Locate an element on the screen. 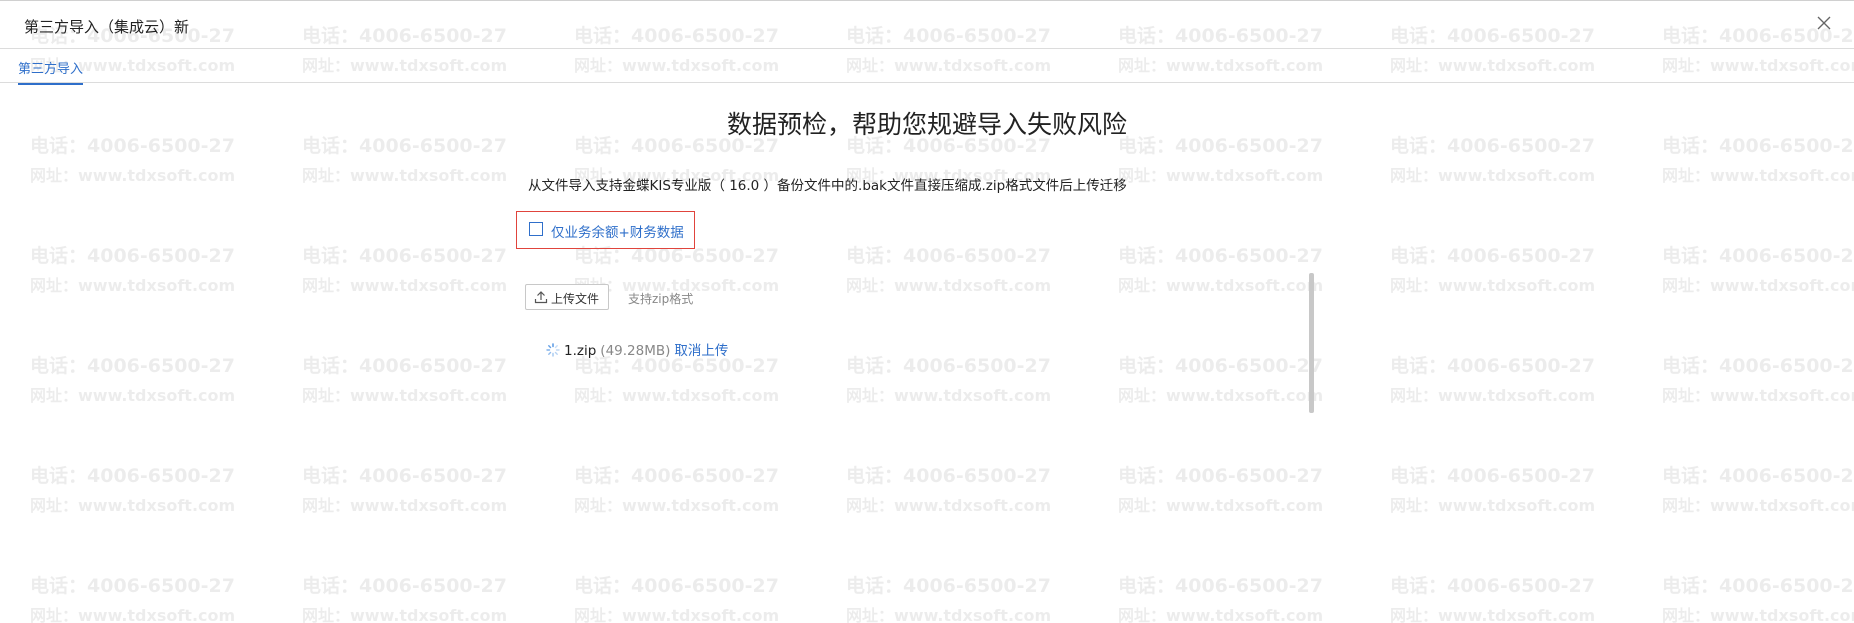 Image resolution: width=1854 pixels, height=623 pixels. option-highlight-box: 仅业务余额+财务数据 is located at coordinates (605, 230).